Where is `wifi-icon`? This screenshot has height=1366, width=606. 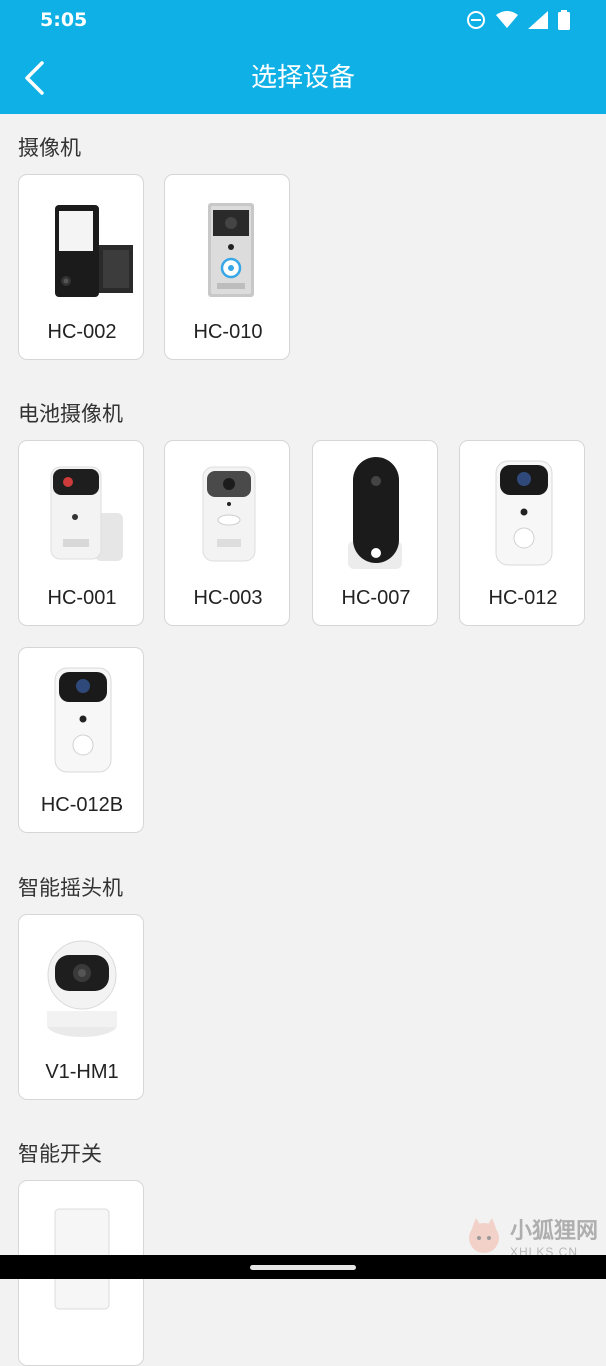 wifi-icon is located at coordinates (507, 19).